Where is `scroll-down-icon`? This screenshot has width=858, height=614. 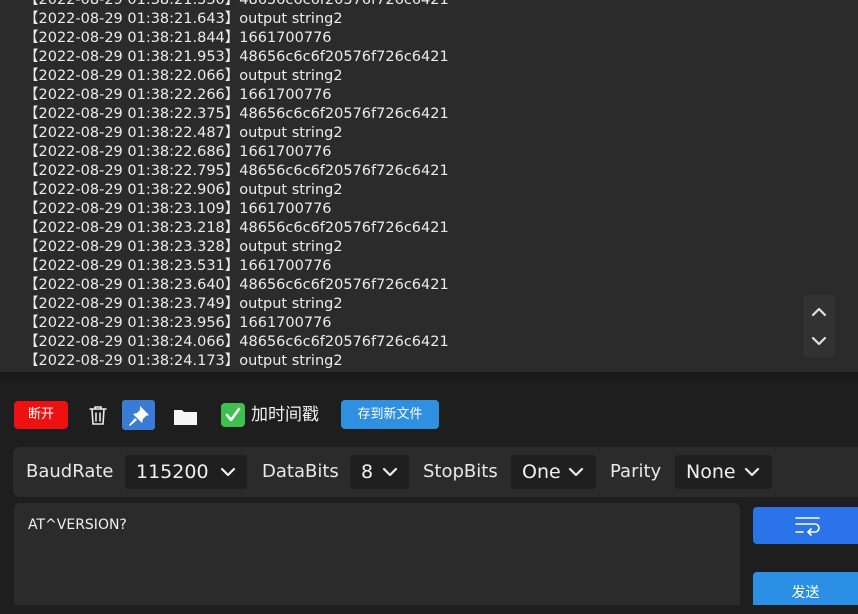 scroll-down-icon is located at coordinates (819, 341).